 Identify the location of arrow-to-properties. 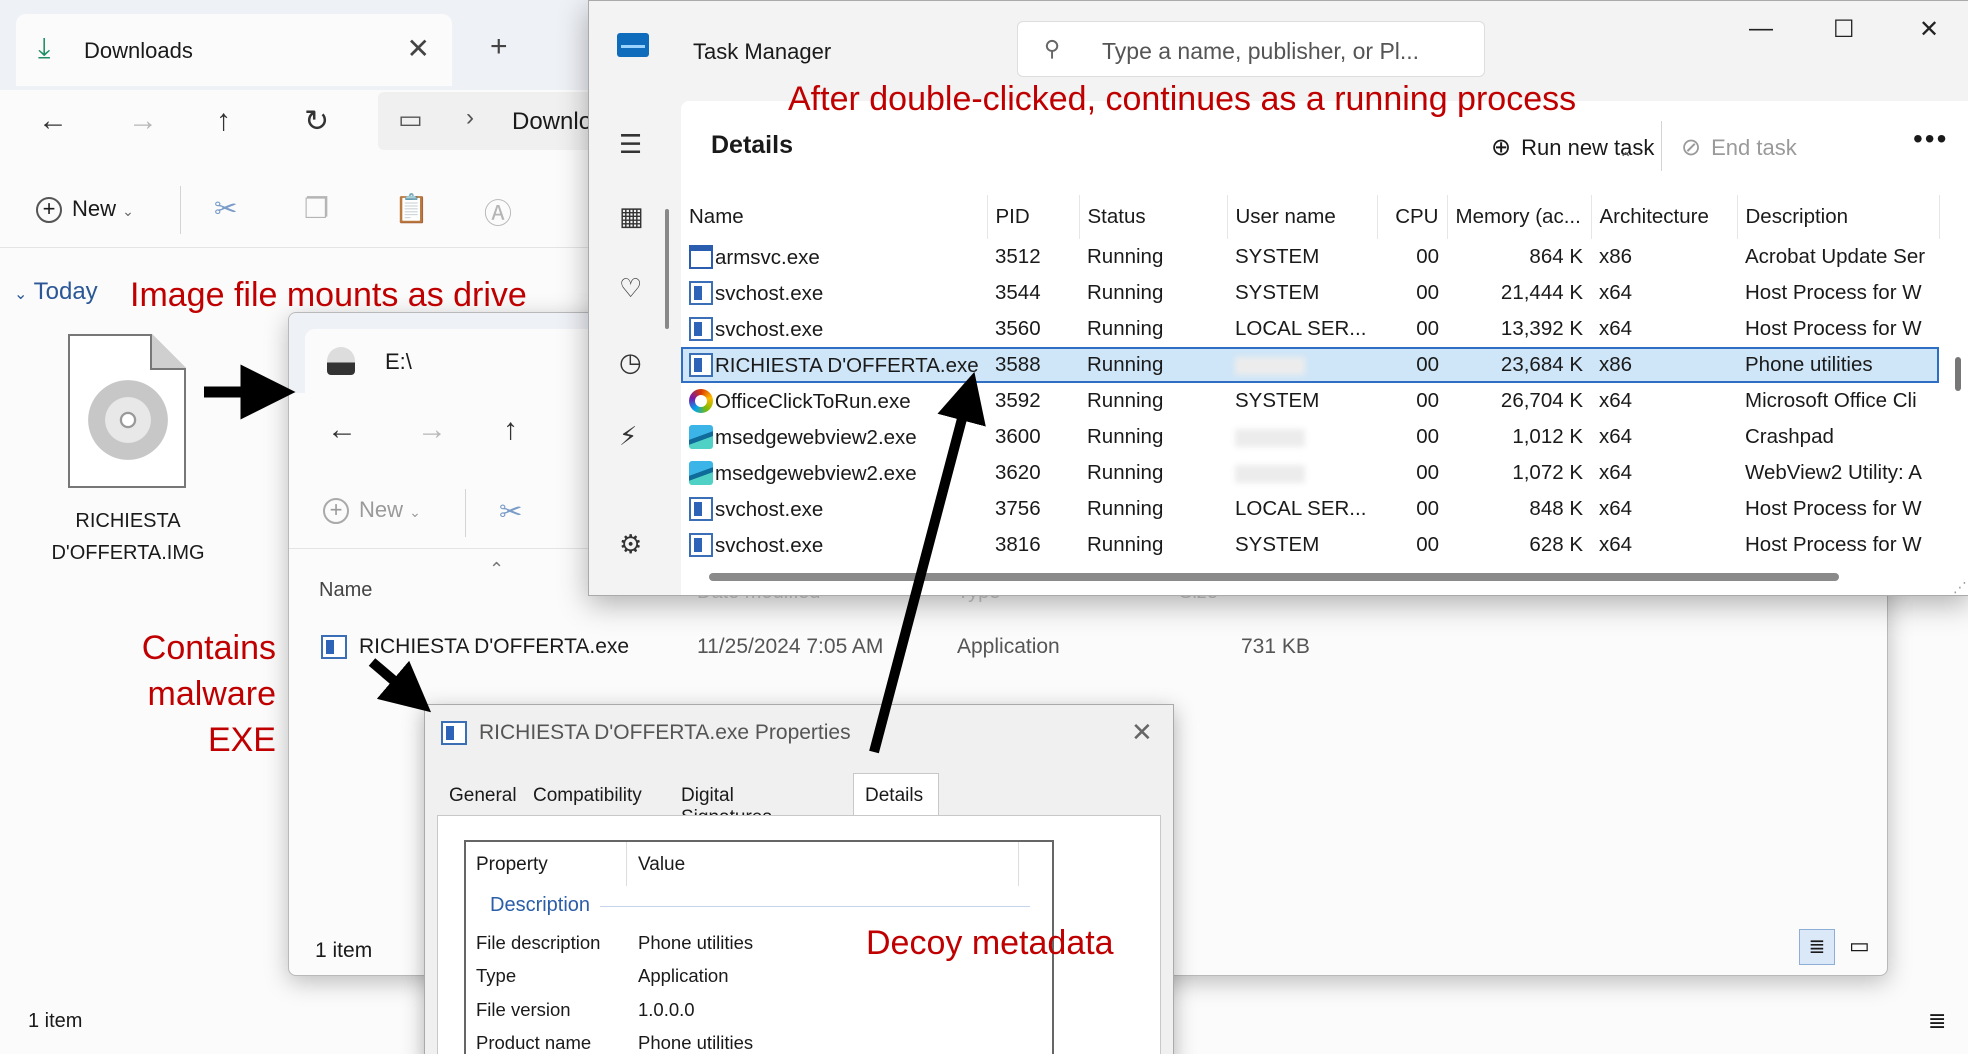
(400, 685).